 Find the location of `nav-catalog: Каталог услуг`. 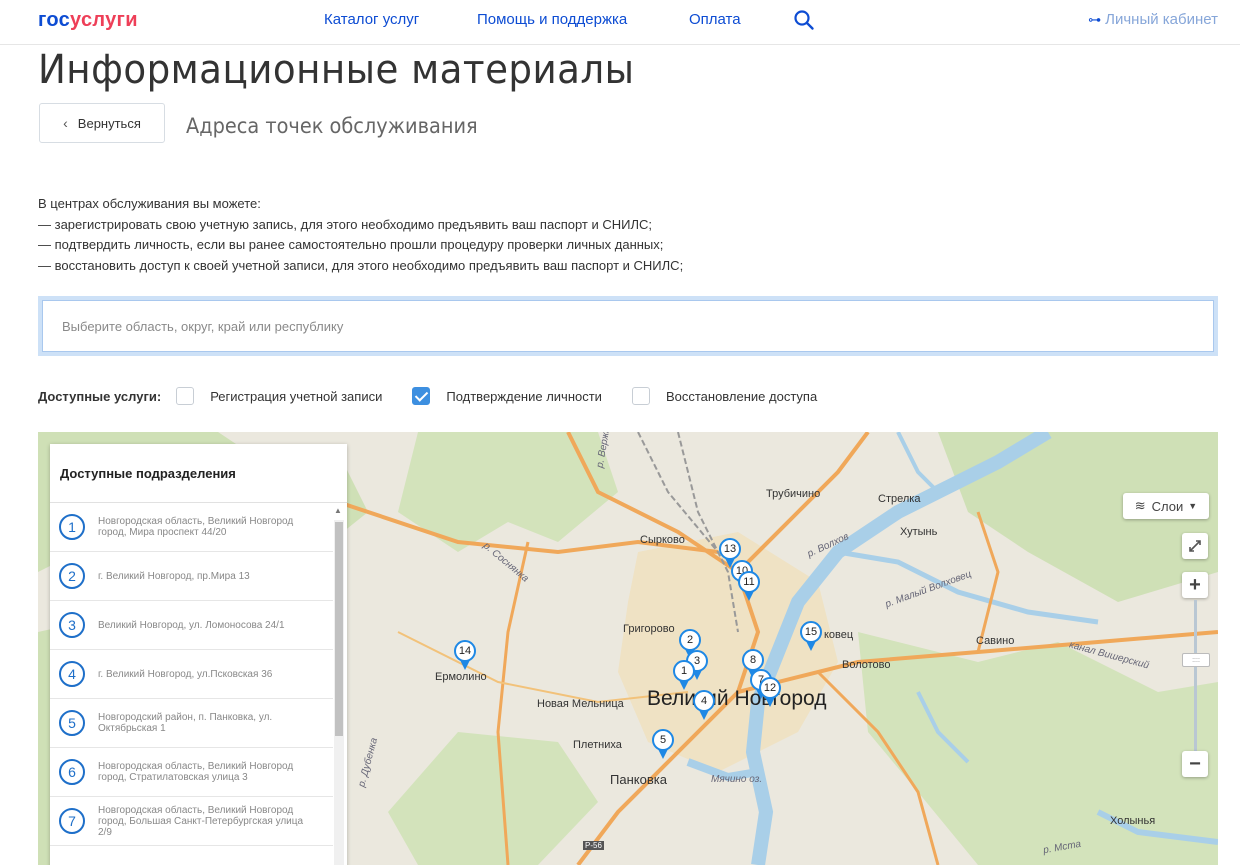

nav-catalog: Каталог услуг is located at coordinates (371, 19).